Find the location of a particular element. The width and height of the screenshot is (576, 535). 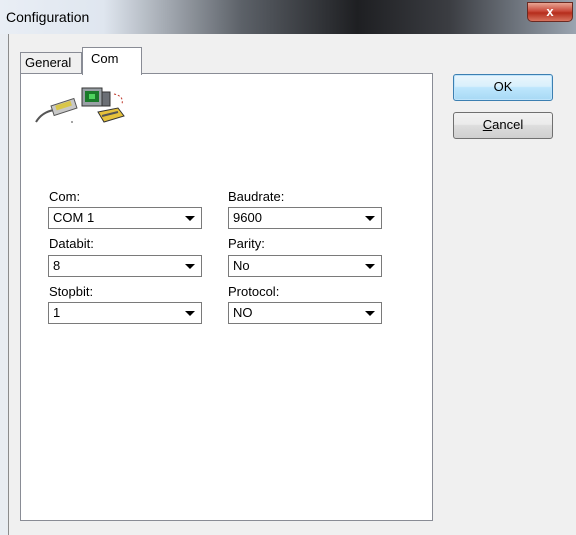

baudrate-select-value: 9600 is located at coordinates (247, 217).